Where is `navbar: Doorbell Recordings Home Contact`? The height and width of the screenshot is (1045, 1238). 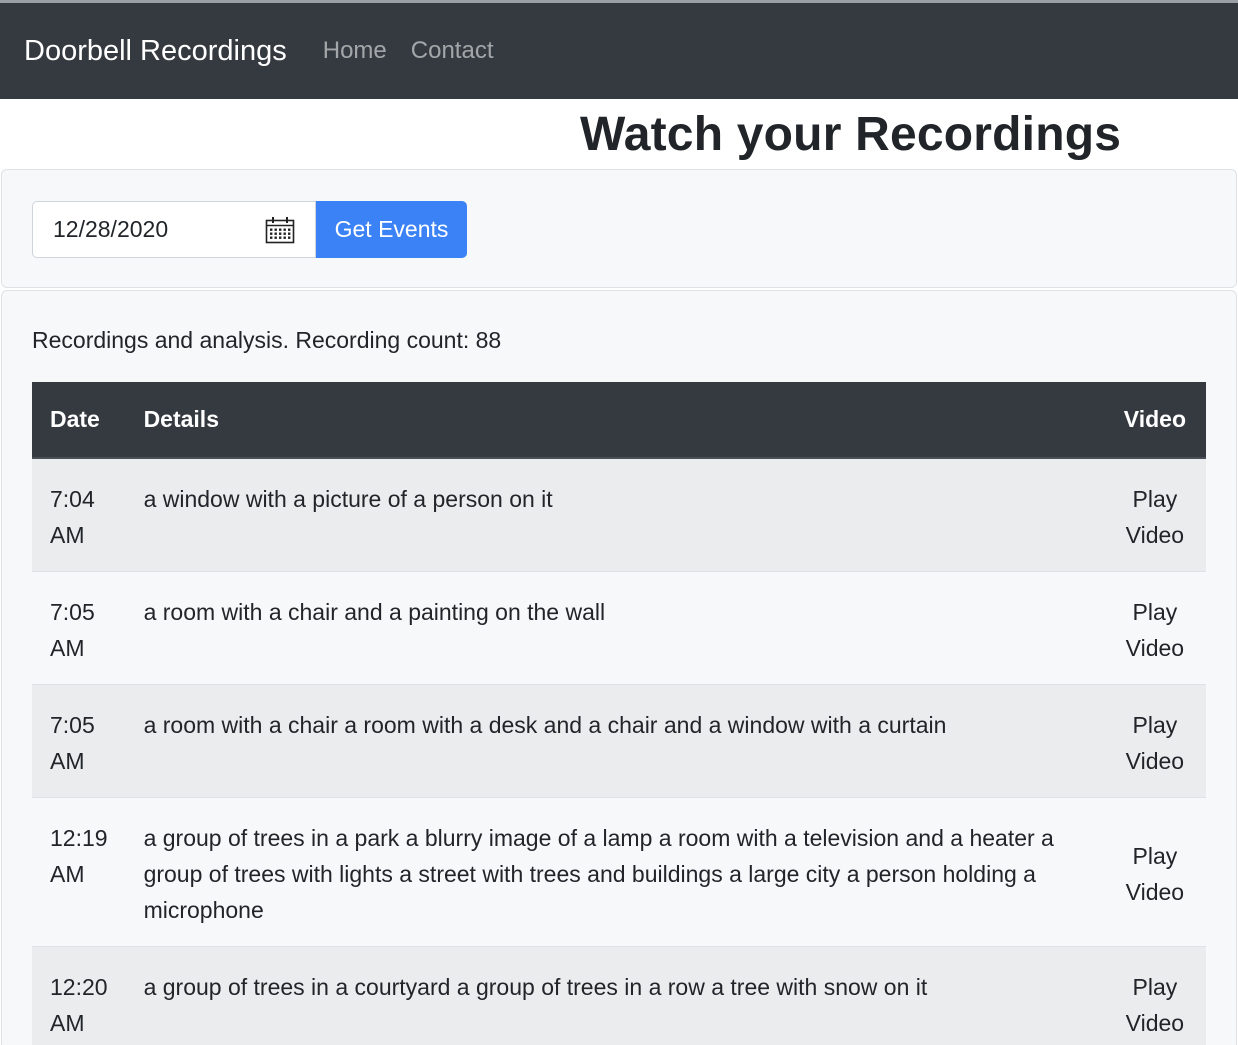 navbar: Doorbell Recordings Home Contact is located at coordinates (619, 51).